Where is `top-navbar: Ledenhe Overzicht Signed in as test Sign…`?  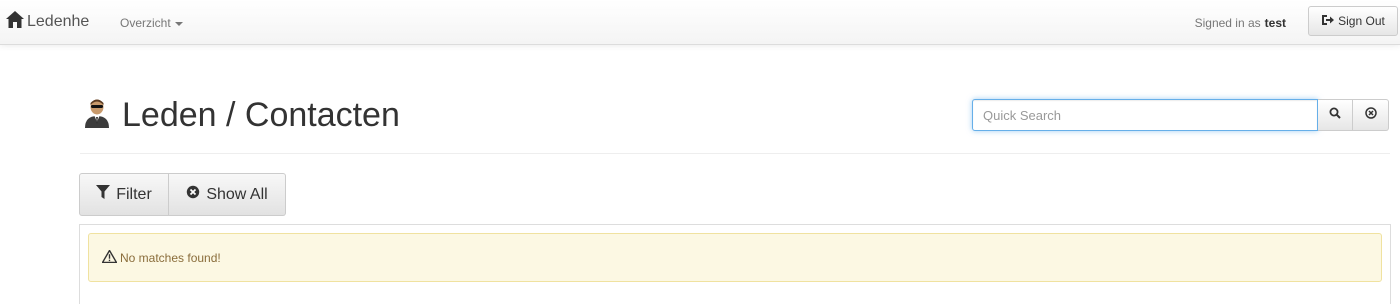
top-navbar: Ledenhe Overzicht Signed in as test Sign… is located at coordinates (700, 22).